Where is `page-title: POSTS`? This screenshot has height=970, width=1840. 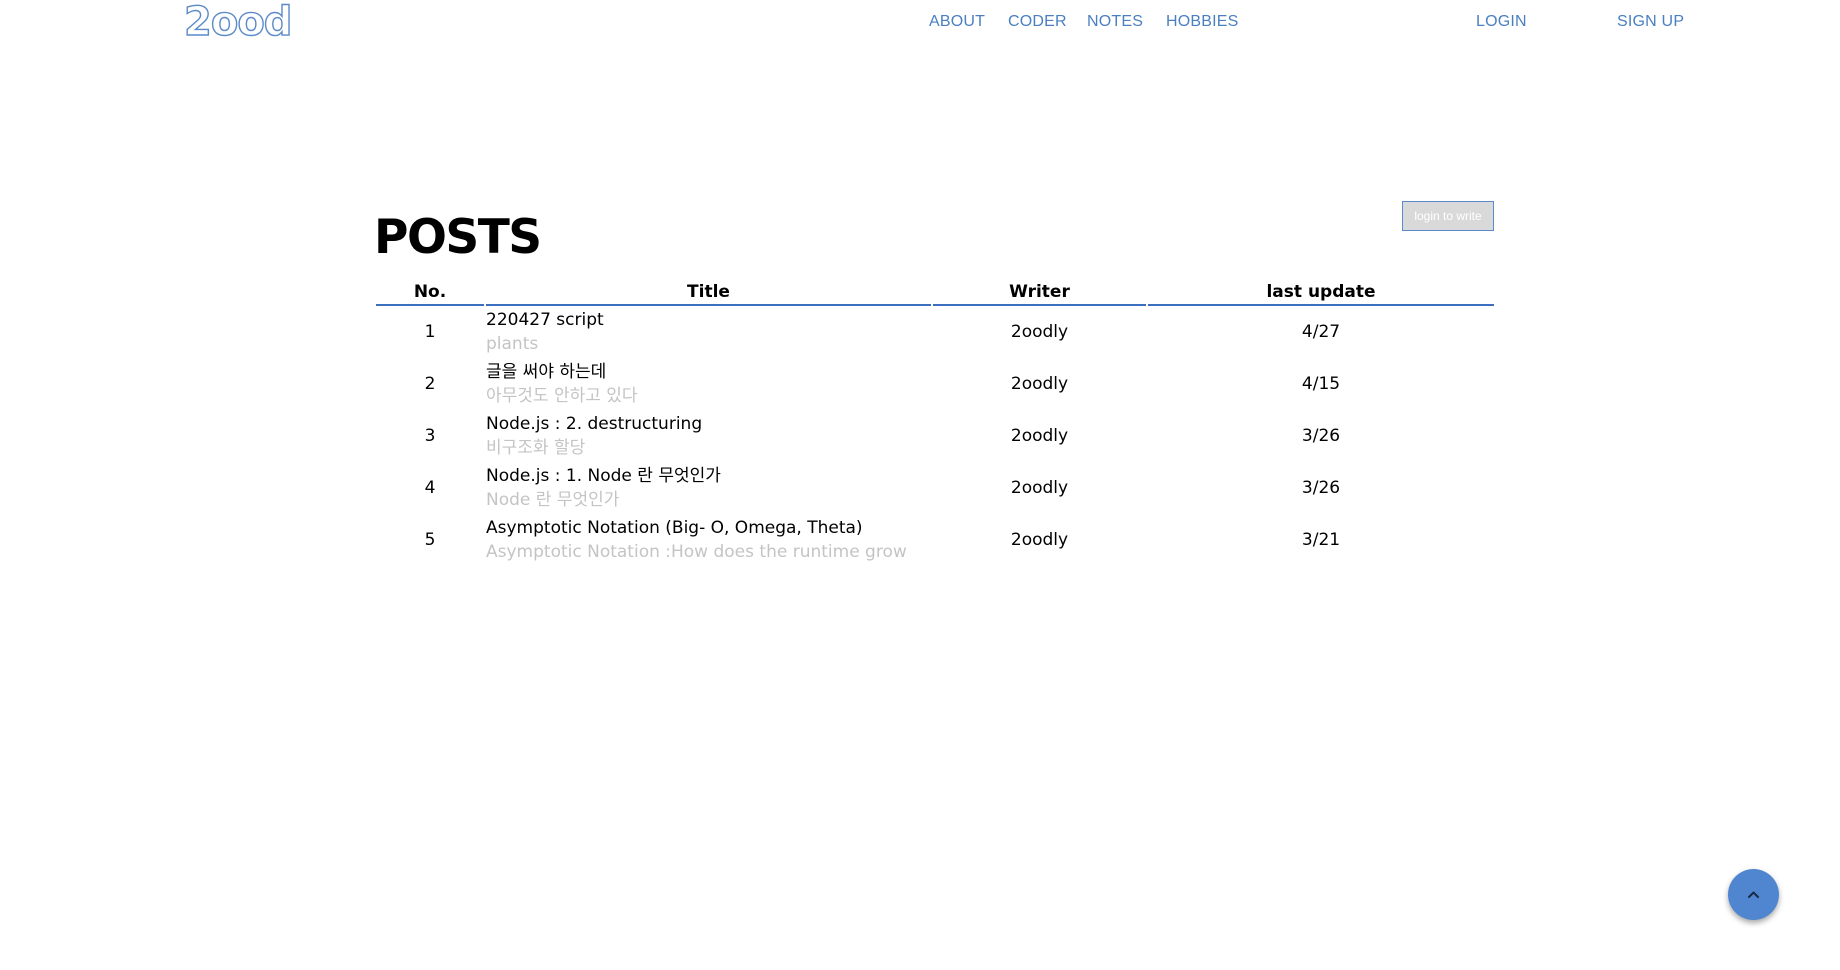 page-title: POSTS is located at coordinates (458, 237).